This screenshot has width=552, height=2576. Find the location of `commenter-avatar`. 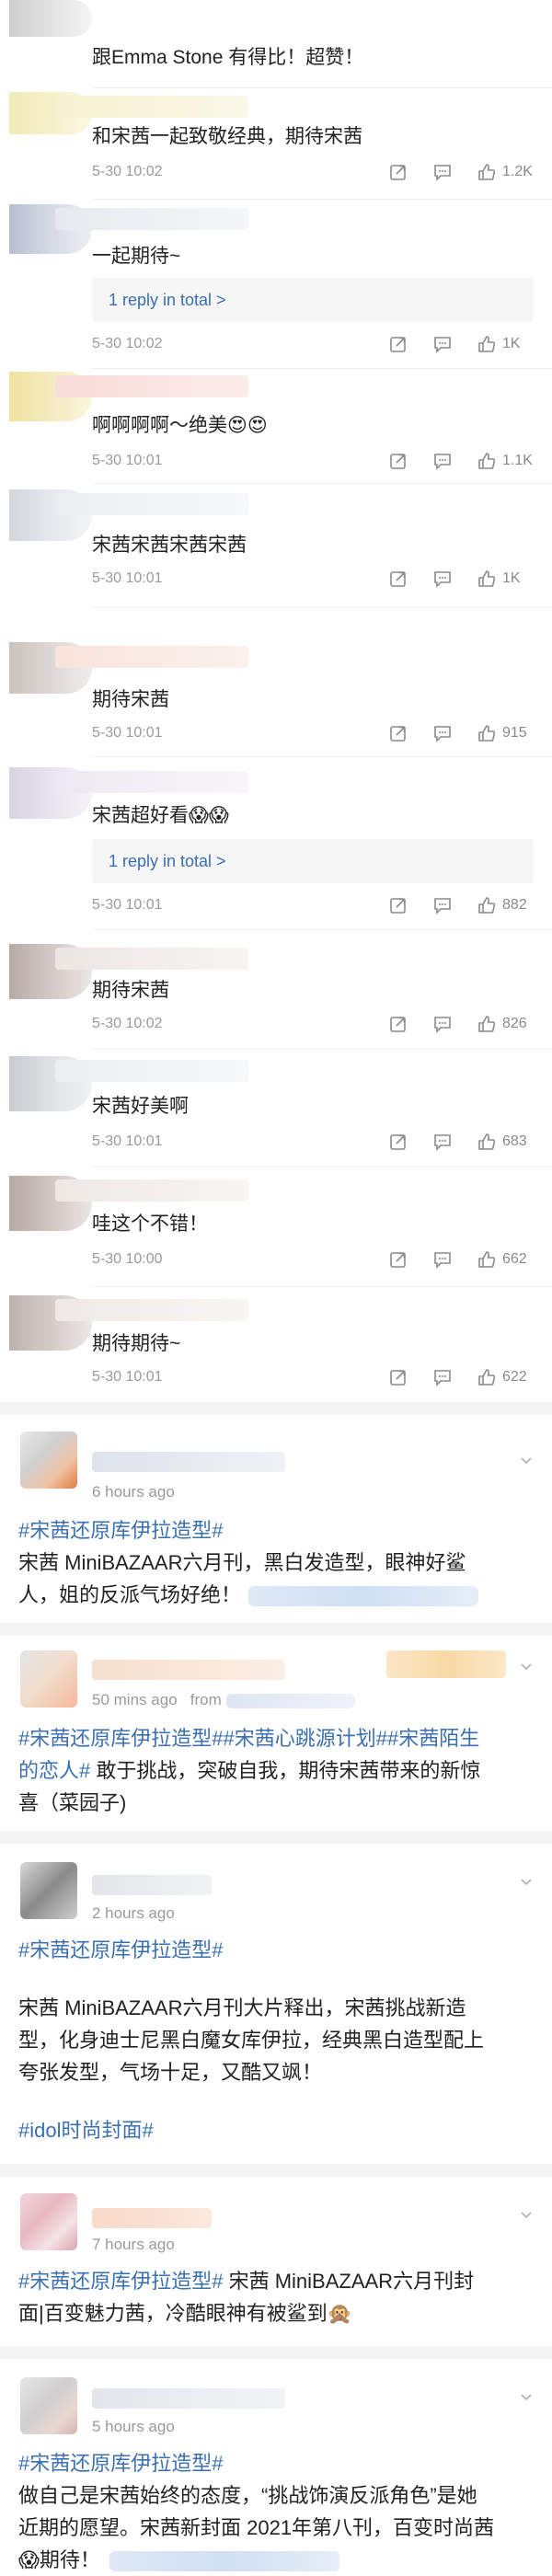

commenter-avatar is located at coordinates (50, 18).